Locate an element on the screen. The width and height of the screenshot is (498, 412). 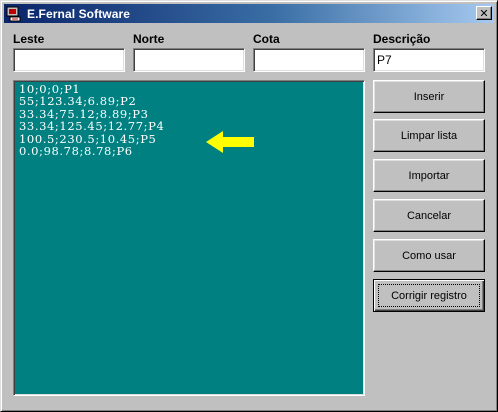
title-bar: E.Fernal Software ✕ is located at coordinates (249, 13).